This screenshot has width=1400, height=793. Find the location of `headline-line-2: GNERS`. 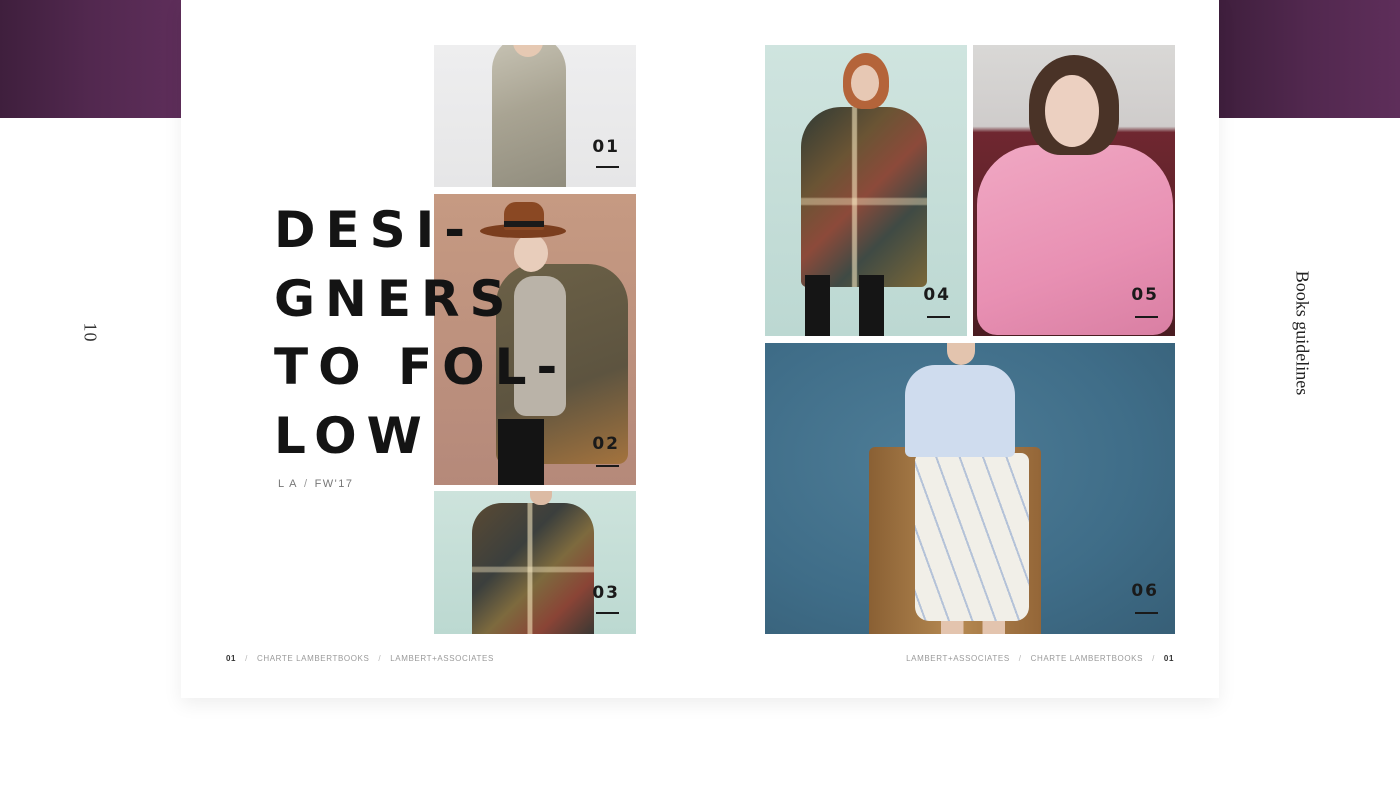

headline-line-2: GNERS is located at coordinates (395, 298).